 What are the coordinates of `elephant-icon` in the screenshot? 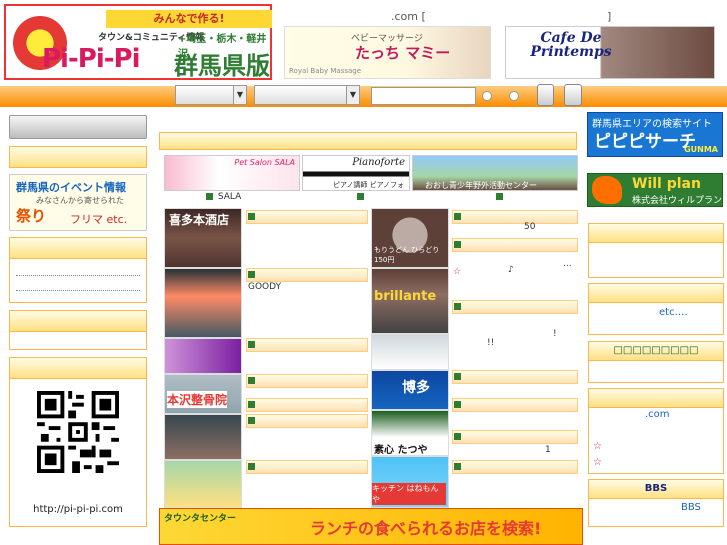 It's located at (607, 190).